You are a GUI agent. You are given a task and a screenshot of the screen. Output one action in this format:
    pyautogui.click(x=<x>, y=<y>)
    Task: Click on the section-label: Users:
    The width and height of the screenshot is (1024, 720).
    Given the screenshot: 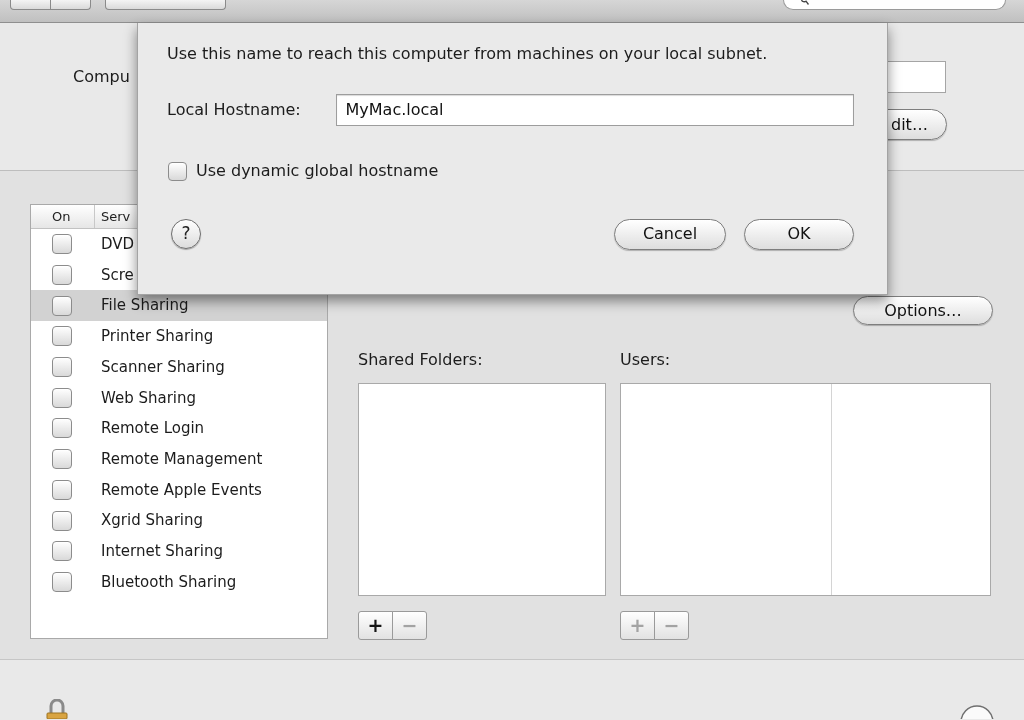 What is the action you would take?
    pyautogui.click(x=645, y=360)
    